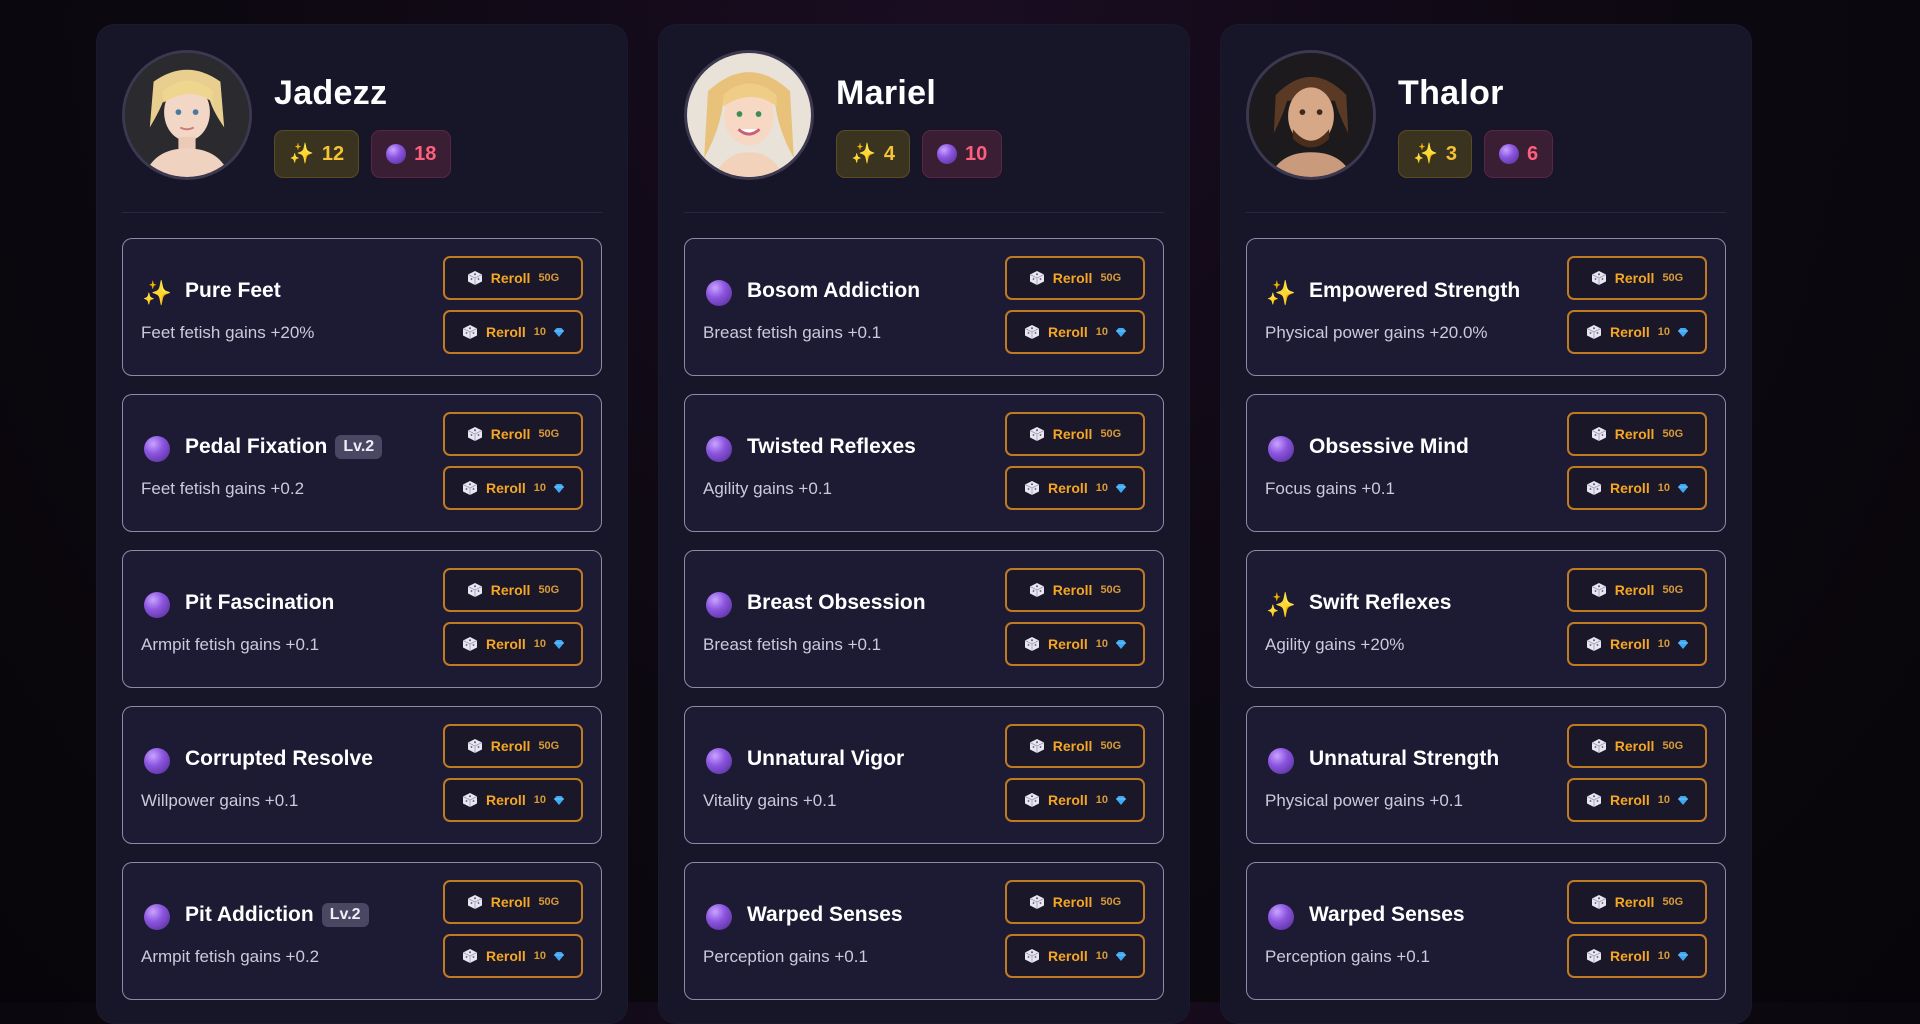 This screenshot has height=1024, width=1920. I want to click on character-header: Thalor ✨ 3 6, so click(1486, 131).